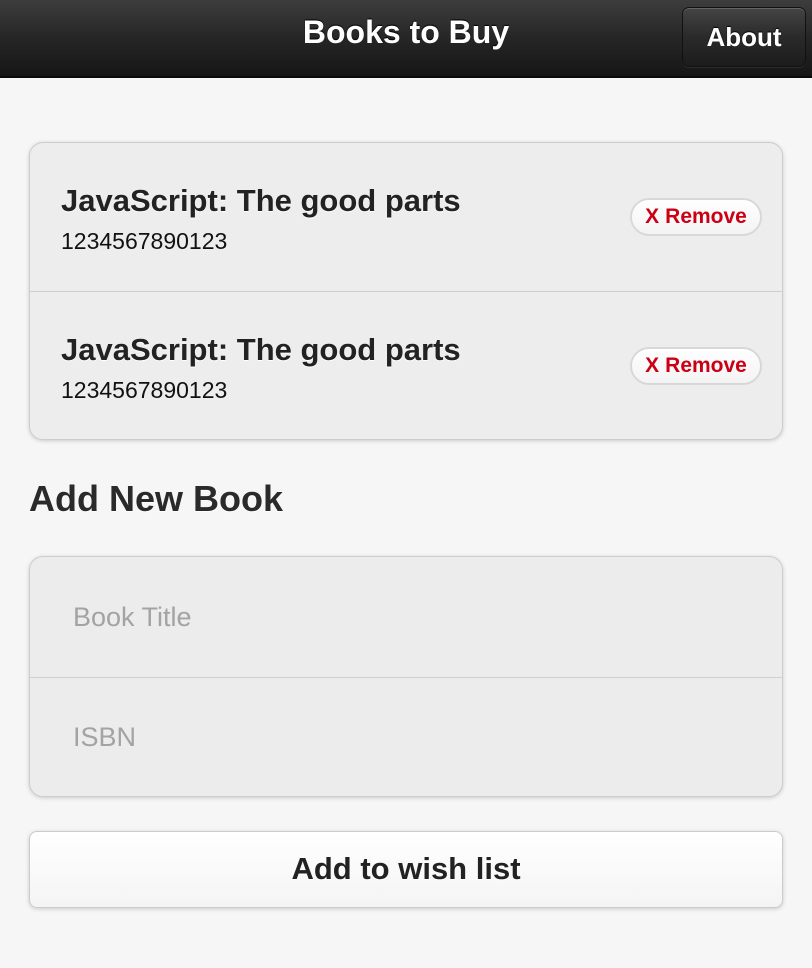 This screenshot has height=968, width=812. Describe the element at coordinates (406, 617) in the screenshot. I see `book-title-input` at that location.